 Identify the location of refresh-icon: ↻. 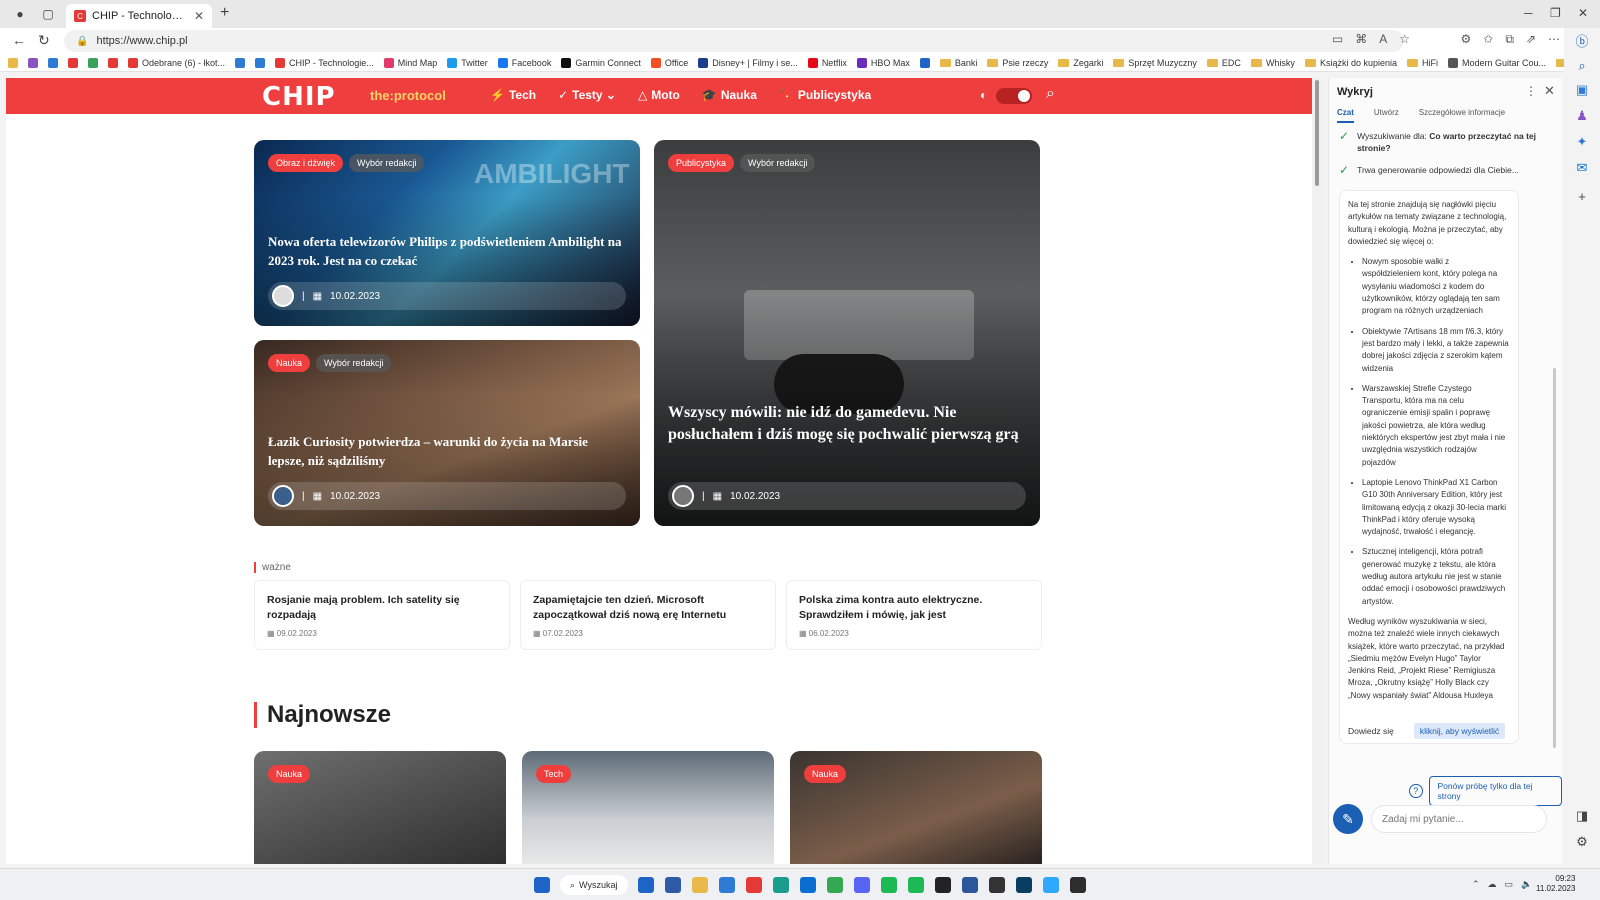
(44, 40).